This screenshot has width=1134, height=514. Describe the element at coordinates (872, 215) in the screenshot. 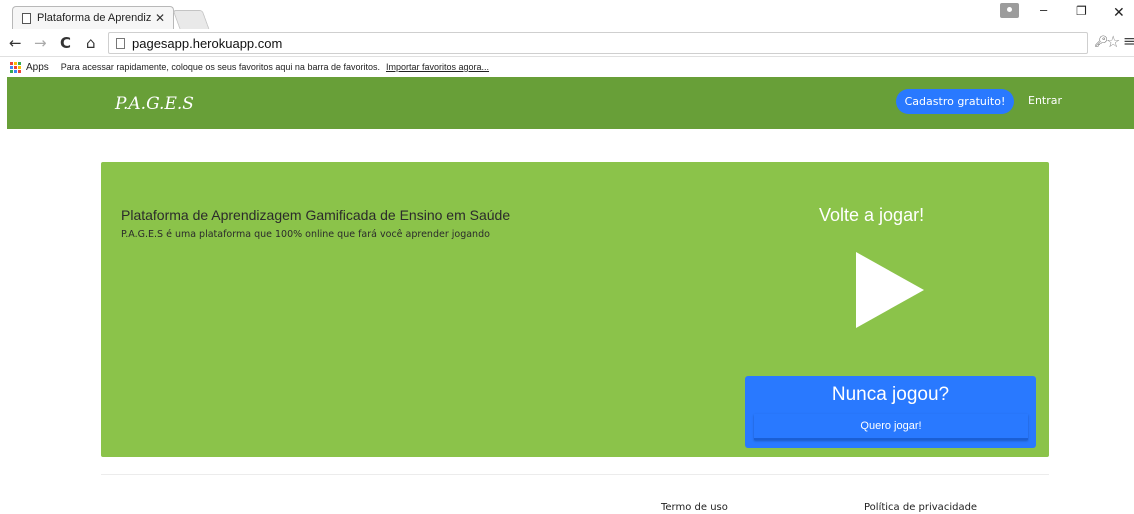

I see `replay-heading: Volte a jogar!` at that location.